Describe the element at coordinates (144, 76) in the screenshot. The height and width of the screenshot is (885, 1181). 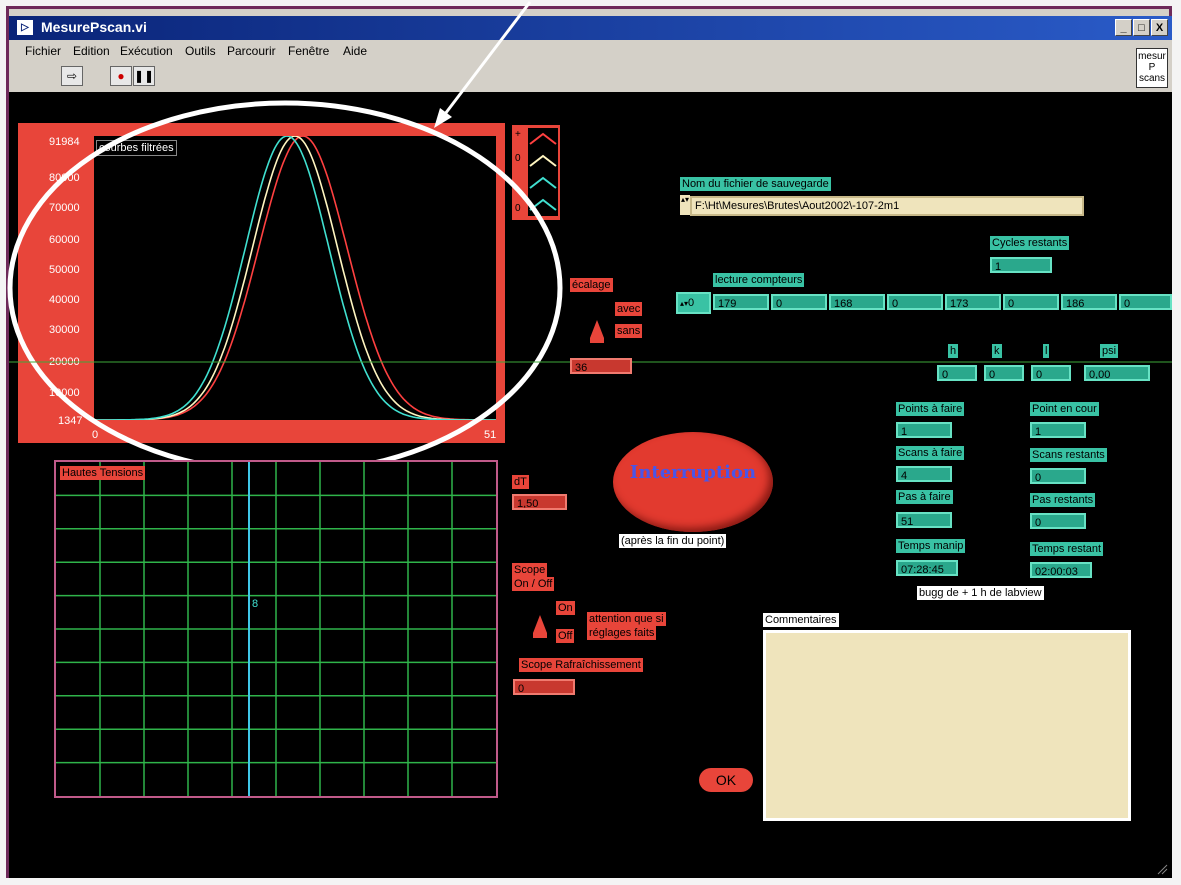
I see `pause-icon: ❚❚` at that location.